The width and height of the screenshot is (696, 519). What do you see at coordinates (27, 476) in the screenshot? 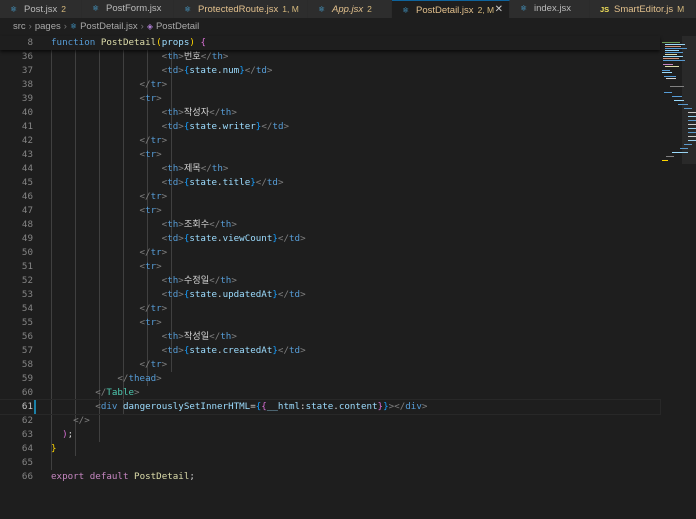
I see `line-number: 66` at bounding box center [27, 476].